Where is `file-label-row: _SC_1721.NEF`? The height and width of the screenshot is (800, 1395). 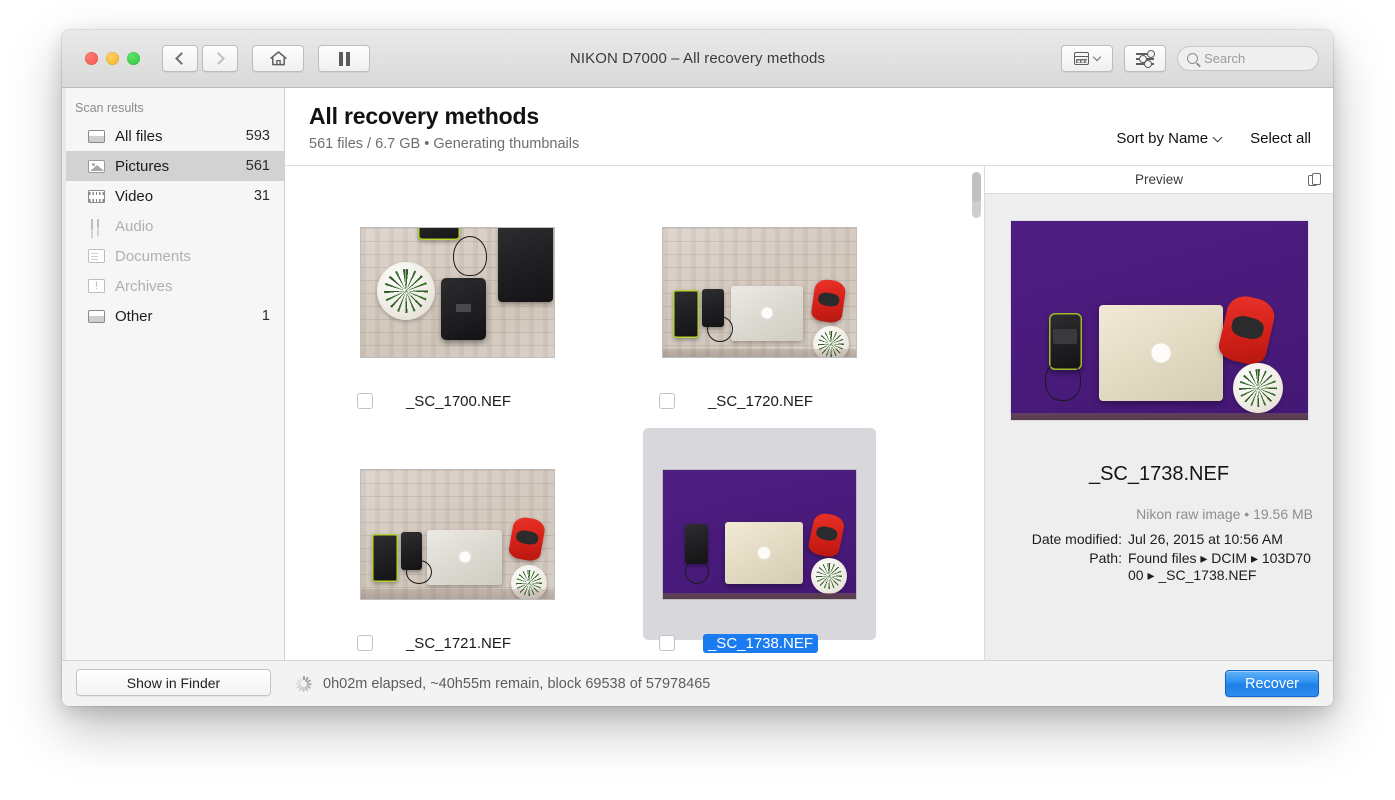
file-label-row: _SC_1721.NEF is located at coordinates (457, 647).